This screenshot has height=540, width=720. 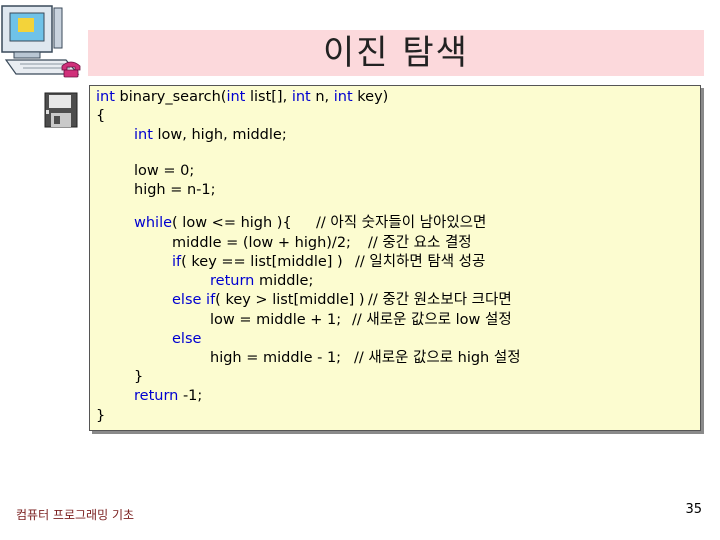 What do you see at coordinates (177, 262) in the screenshot?
I see `code-keyword: if` at bounding box center [177, 262].